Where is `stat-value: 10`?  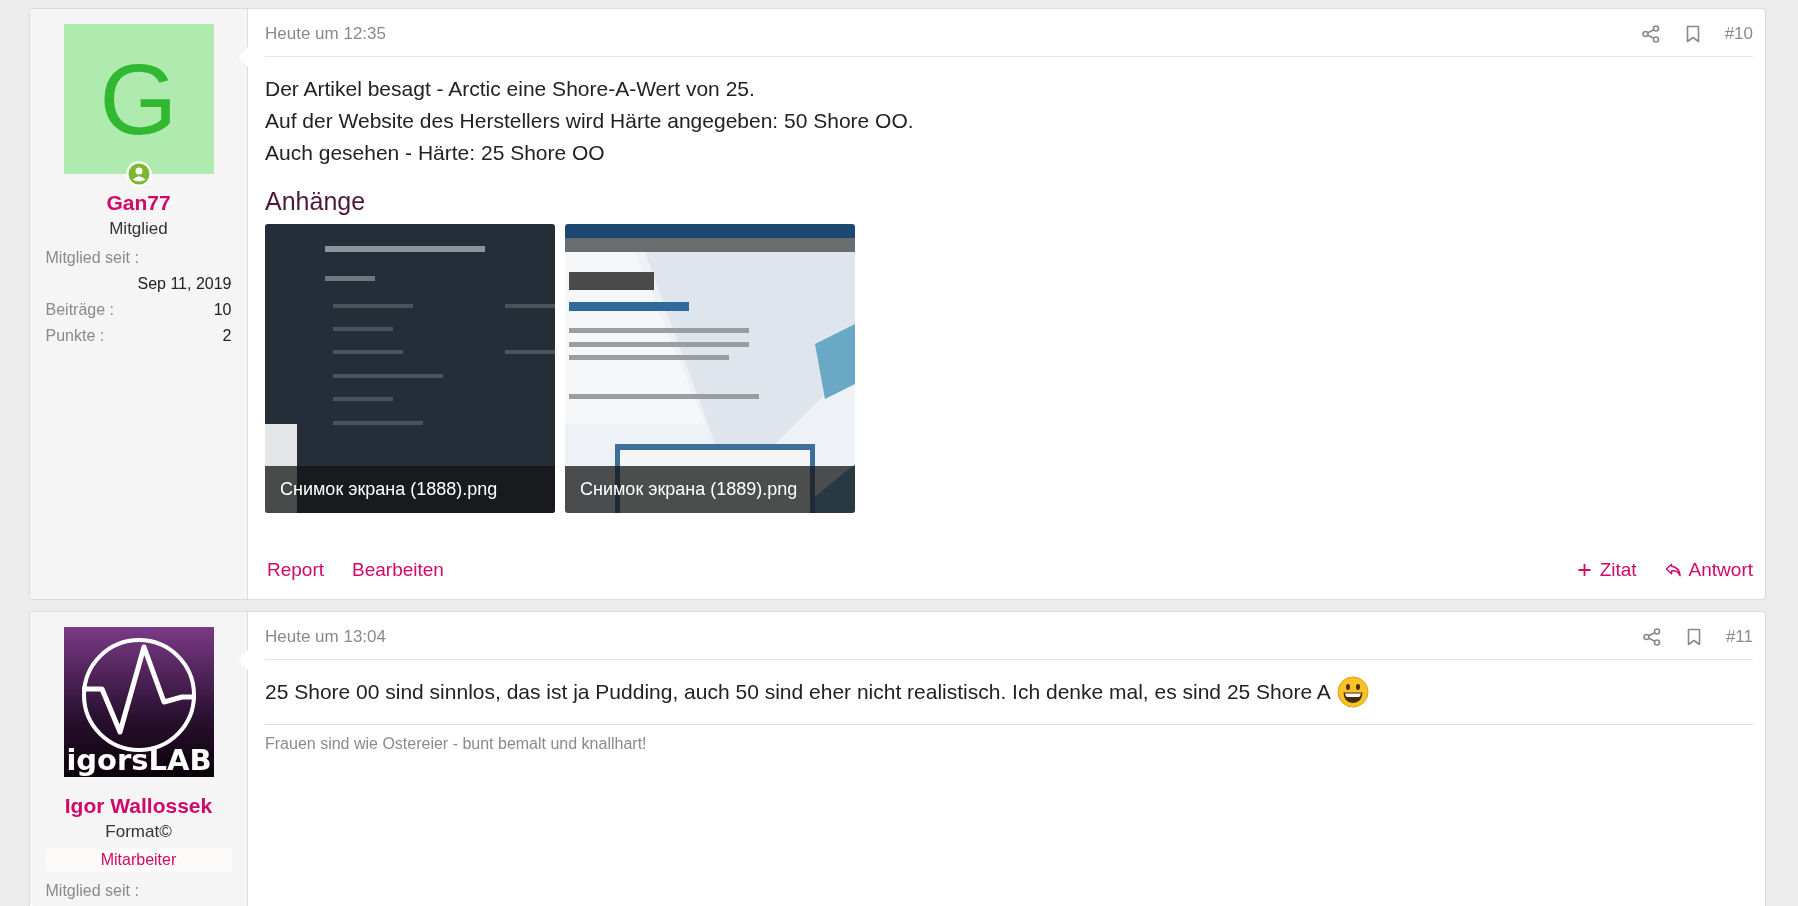 stat-value: 10 is located at coordinates (222, 310).